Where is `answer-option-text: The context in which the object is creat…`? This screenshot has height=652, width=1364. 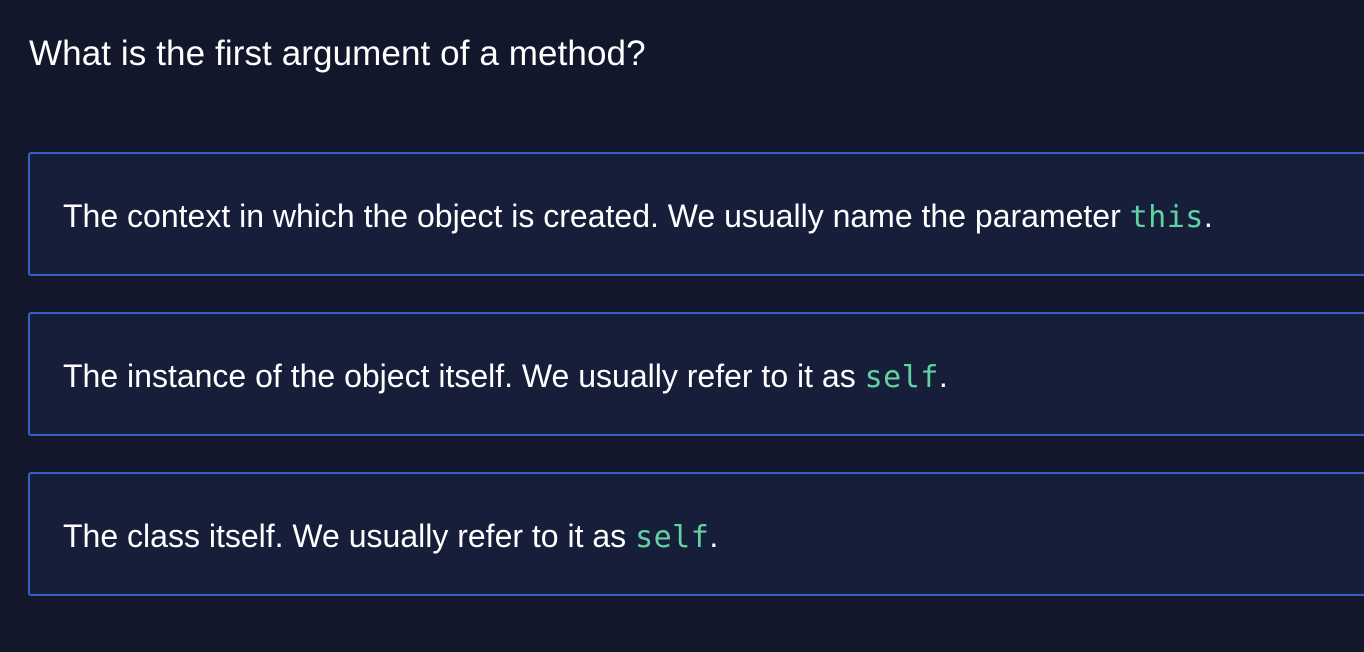
answer-option-text: The context in which the object is creat… is located at coordinates (638, 217).